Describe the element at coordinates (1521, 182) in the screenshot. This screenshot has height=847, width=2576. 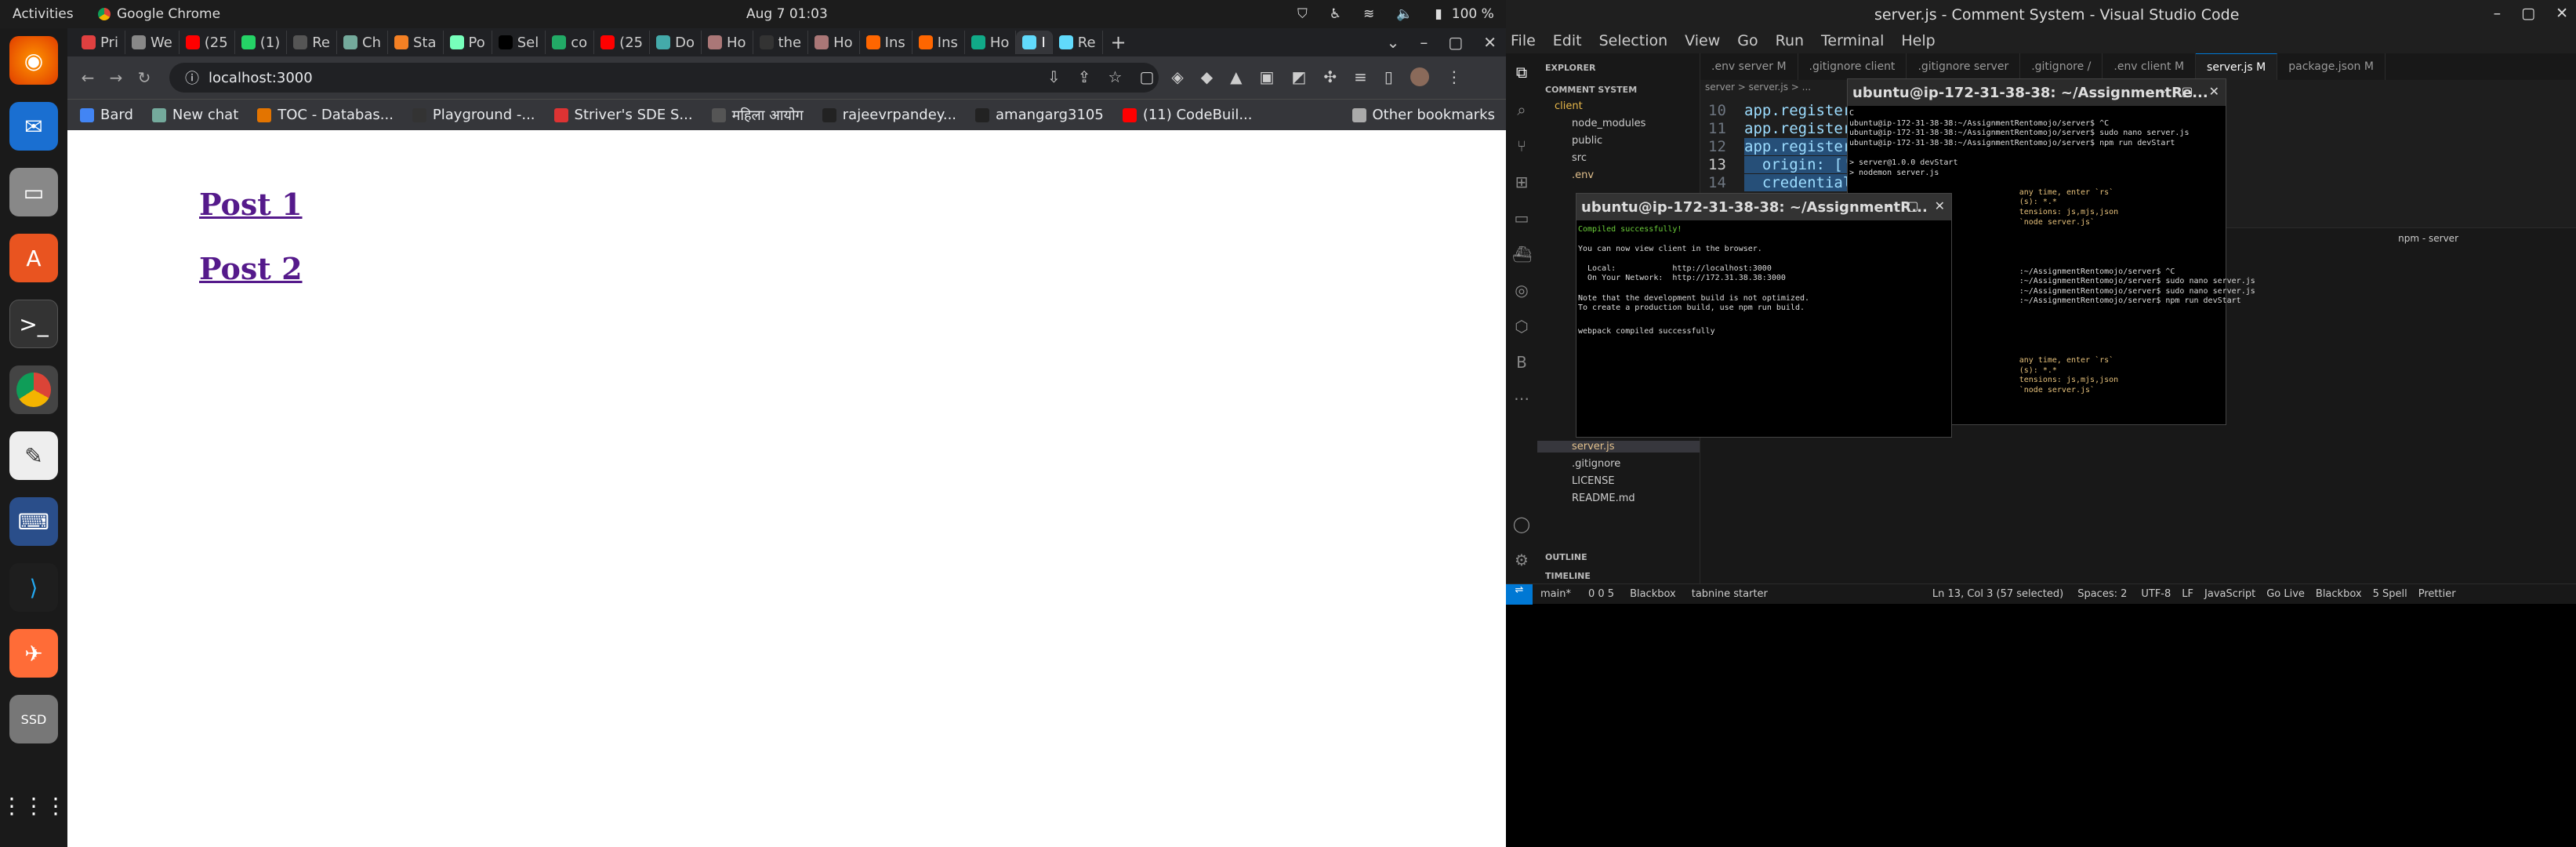
I see `extensions-icon: ⊞` at that location.